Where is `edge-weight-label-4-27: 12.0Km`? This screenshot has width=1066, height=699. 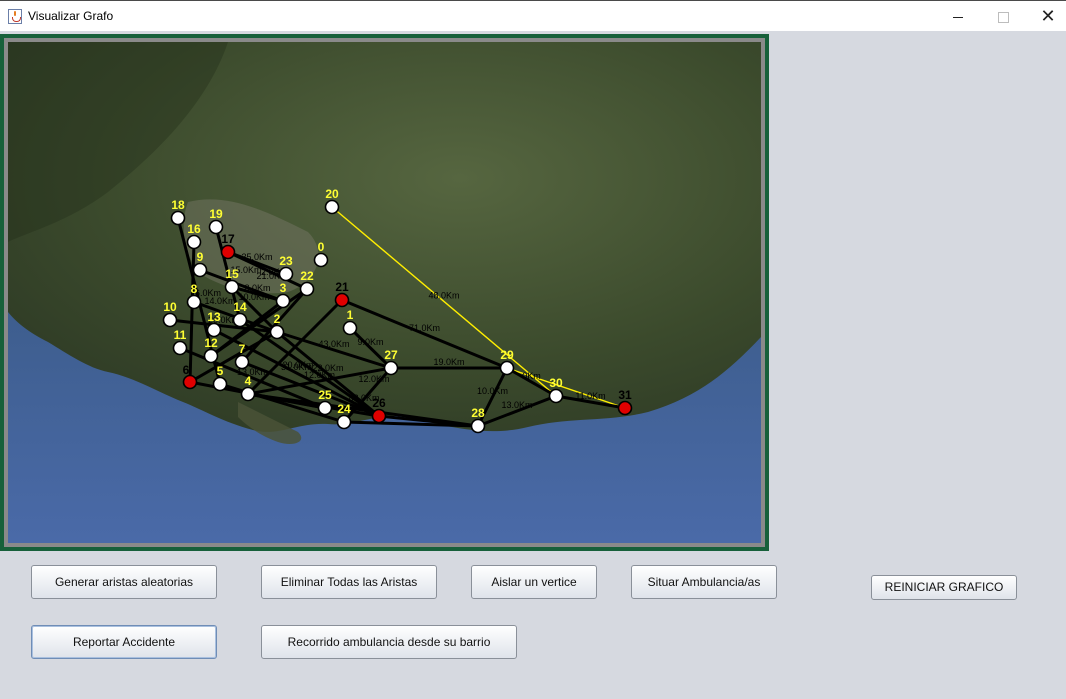
edge-weight-label-4-27: 12.0Km is located at coordinates (319, 375).